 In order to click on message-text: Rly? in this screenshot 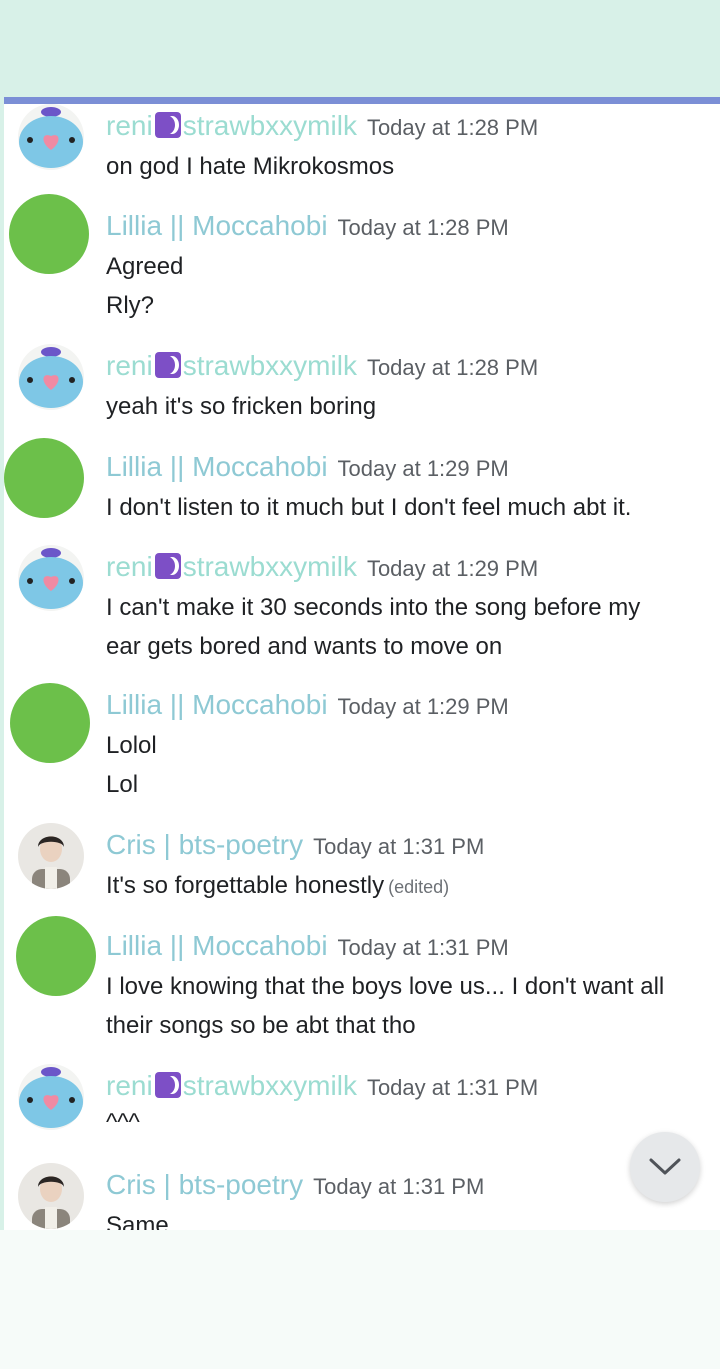, I will do `click(130, 305)`.